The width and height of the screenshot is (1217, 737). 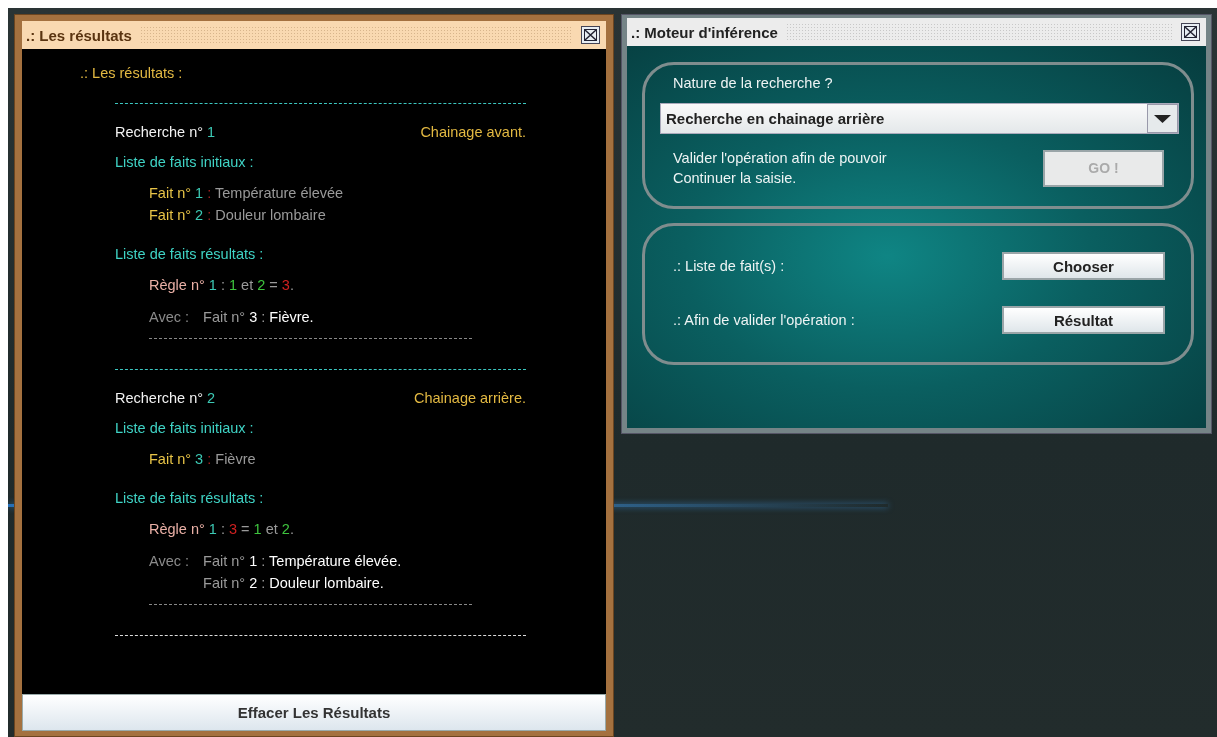 I want to click on dropdown-button, so click(x=1162, y=118).